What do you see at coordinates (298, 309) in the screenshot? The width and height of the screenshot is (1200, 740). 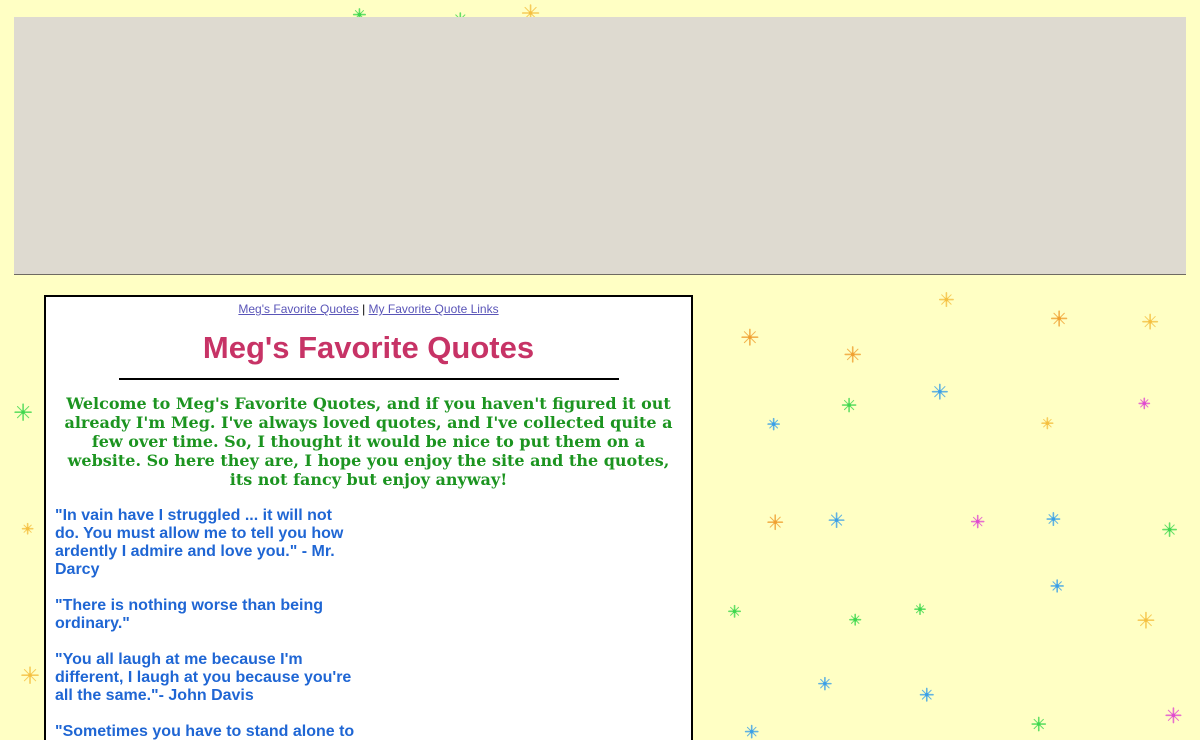 I see `nav-link-favorite-quotes: Meg's Favorite Quotes` at bounding box center [298, 309].